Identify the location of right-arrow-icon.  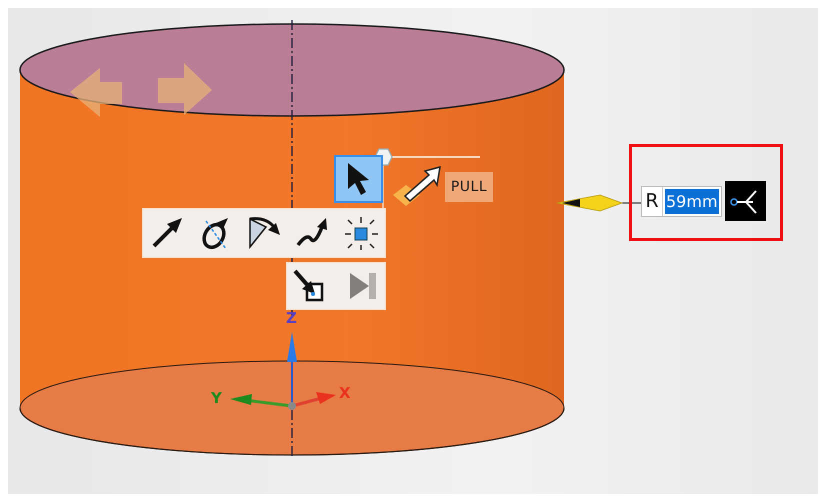
(185, 89).